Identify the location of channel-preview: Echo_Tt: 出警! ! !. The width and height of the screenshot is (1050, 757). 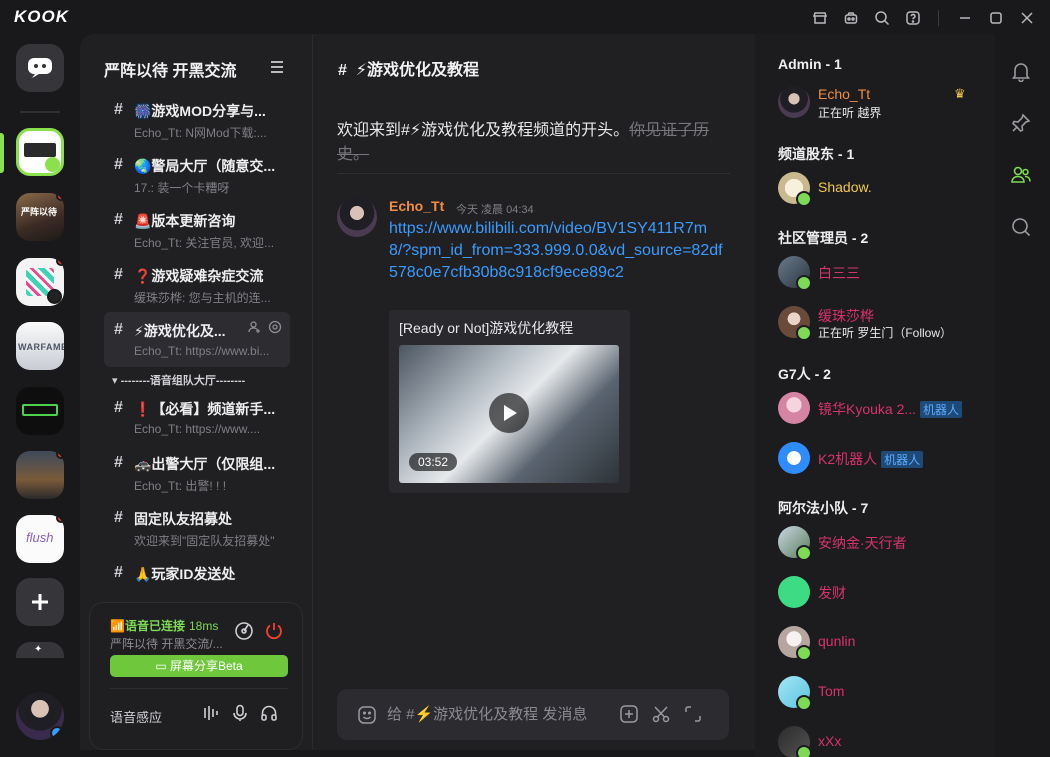
(180, 486).